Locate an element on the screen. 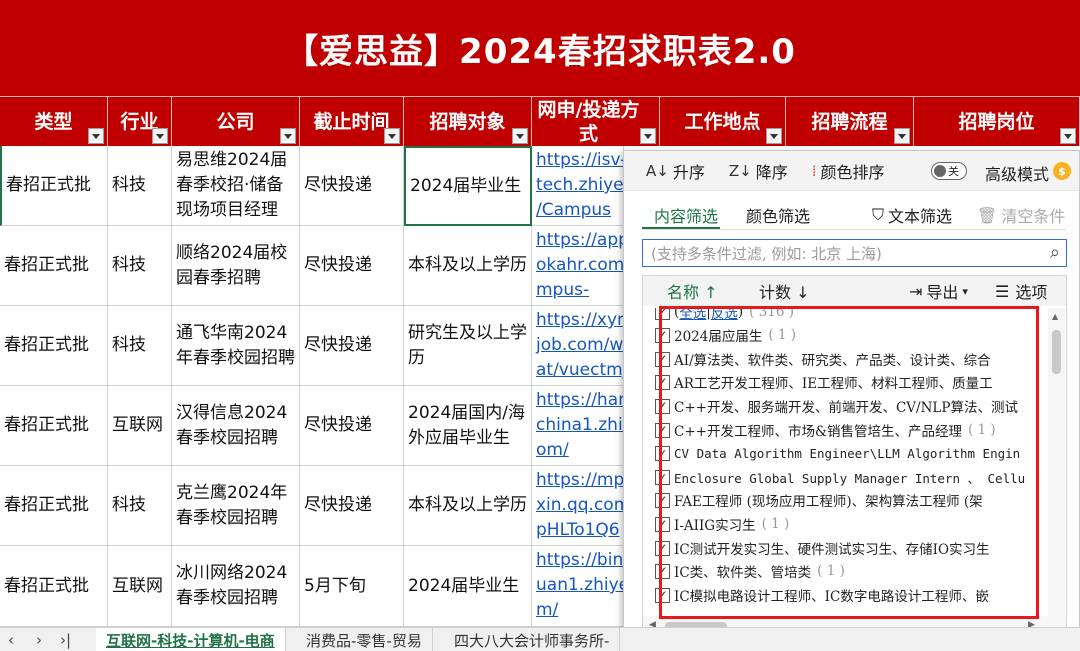 The height and width of the screenshot is (651, 1080). list-item: ✓ IC类、软件类、管培类 ( 1 ) is located at coordinates (850, 571).